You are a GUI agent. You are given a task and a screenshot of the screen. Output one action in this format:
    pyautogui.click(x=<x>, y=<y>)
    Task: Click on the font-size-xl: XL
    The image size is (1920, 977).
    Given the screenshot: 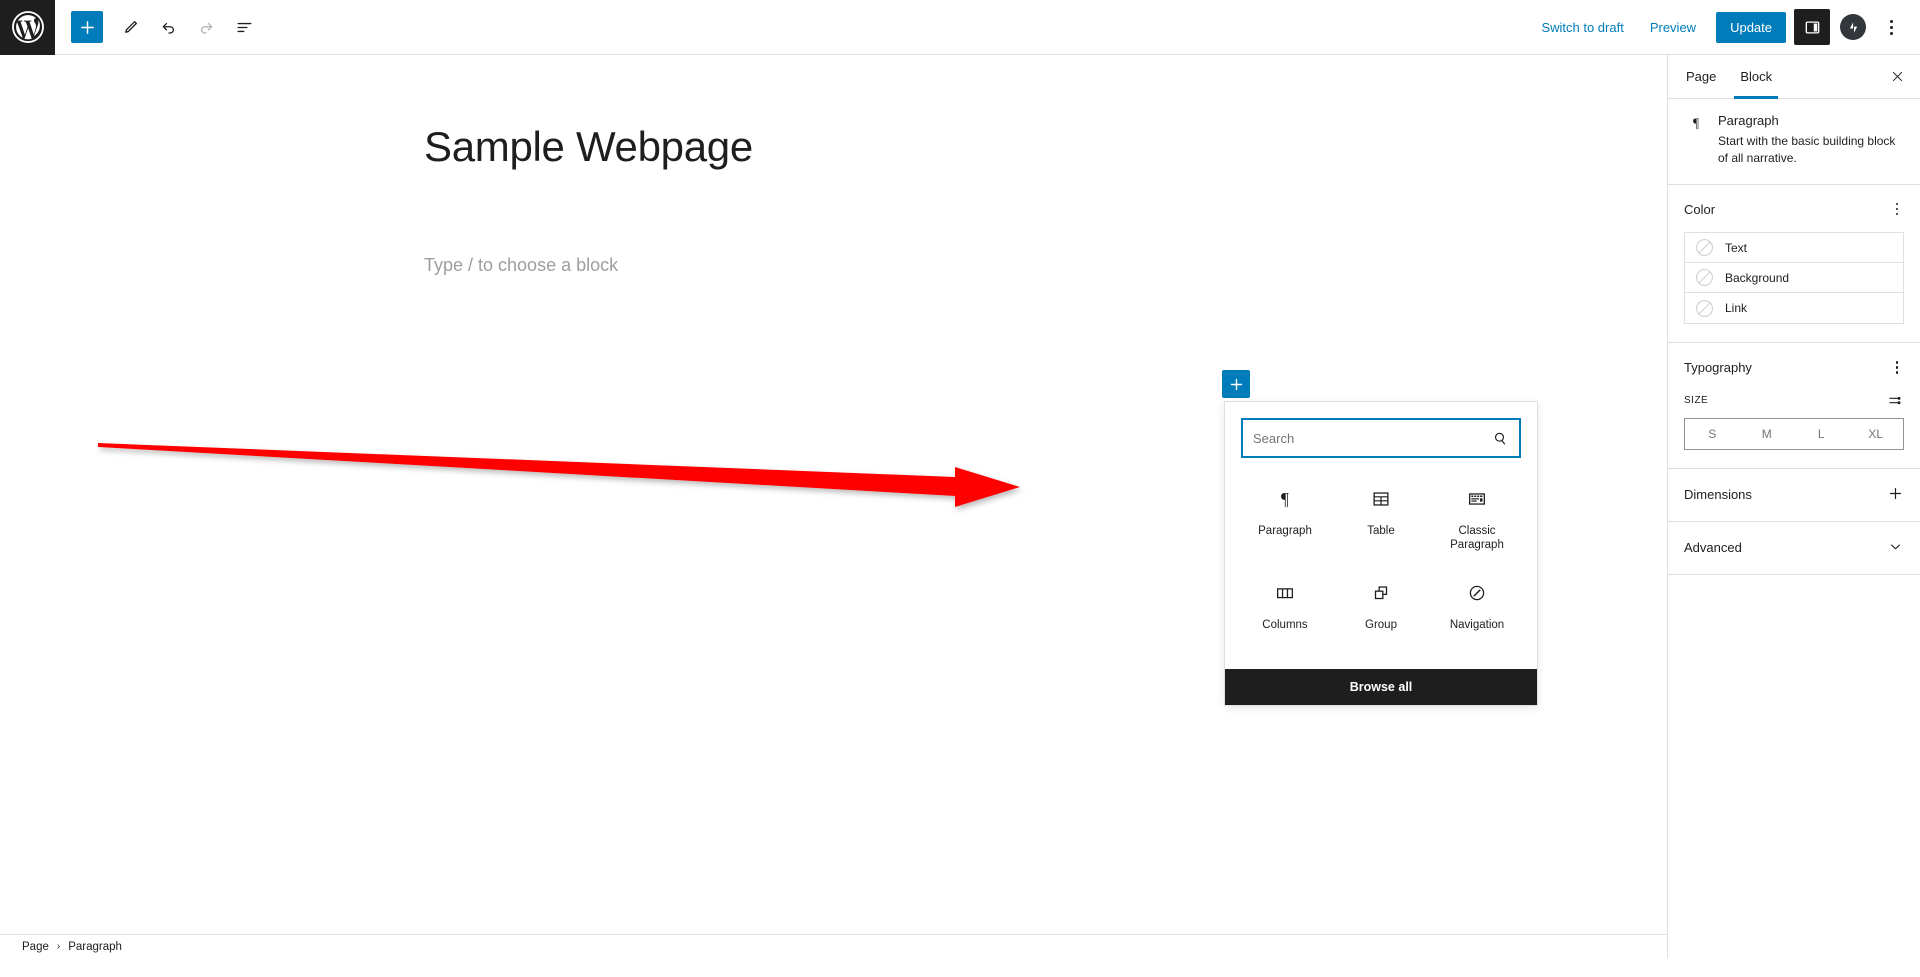 What is the action you would take?
    pyautogui.click(x=1876, y=434)
    